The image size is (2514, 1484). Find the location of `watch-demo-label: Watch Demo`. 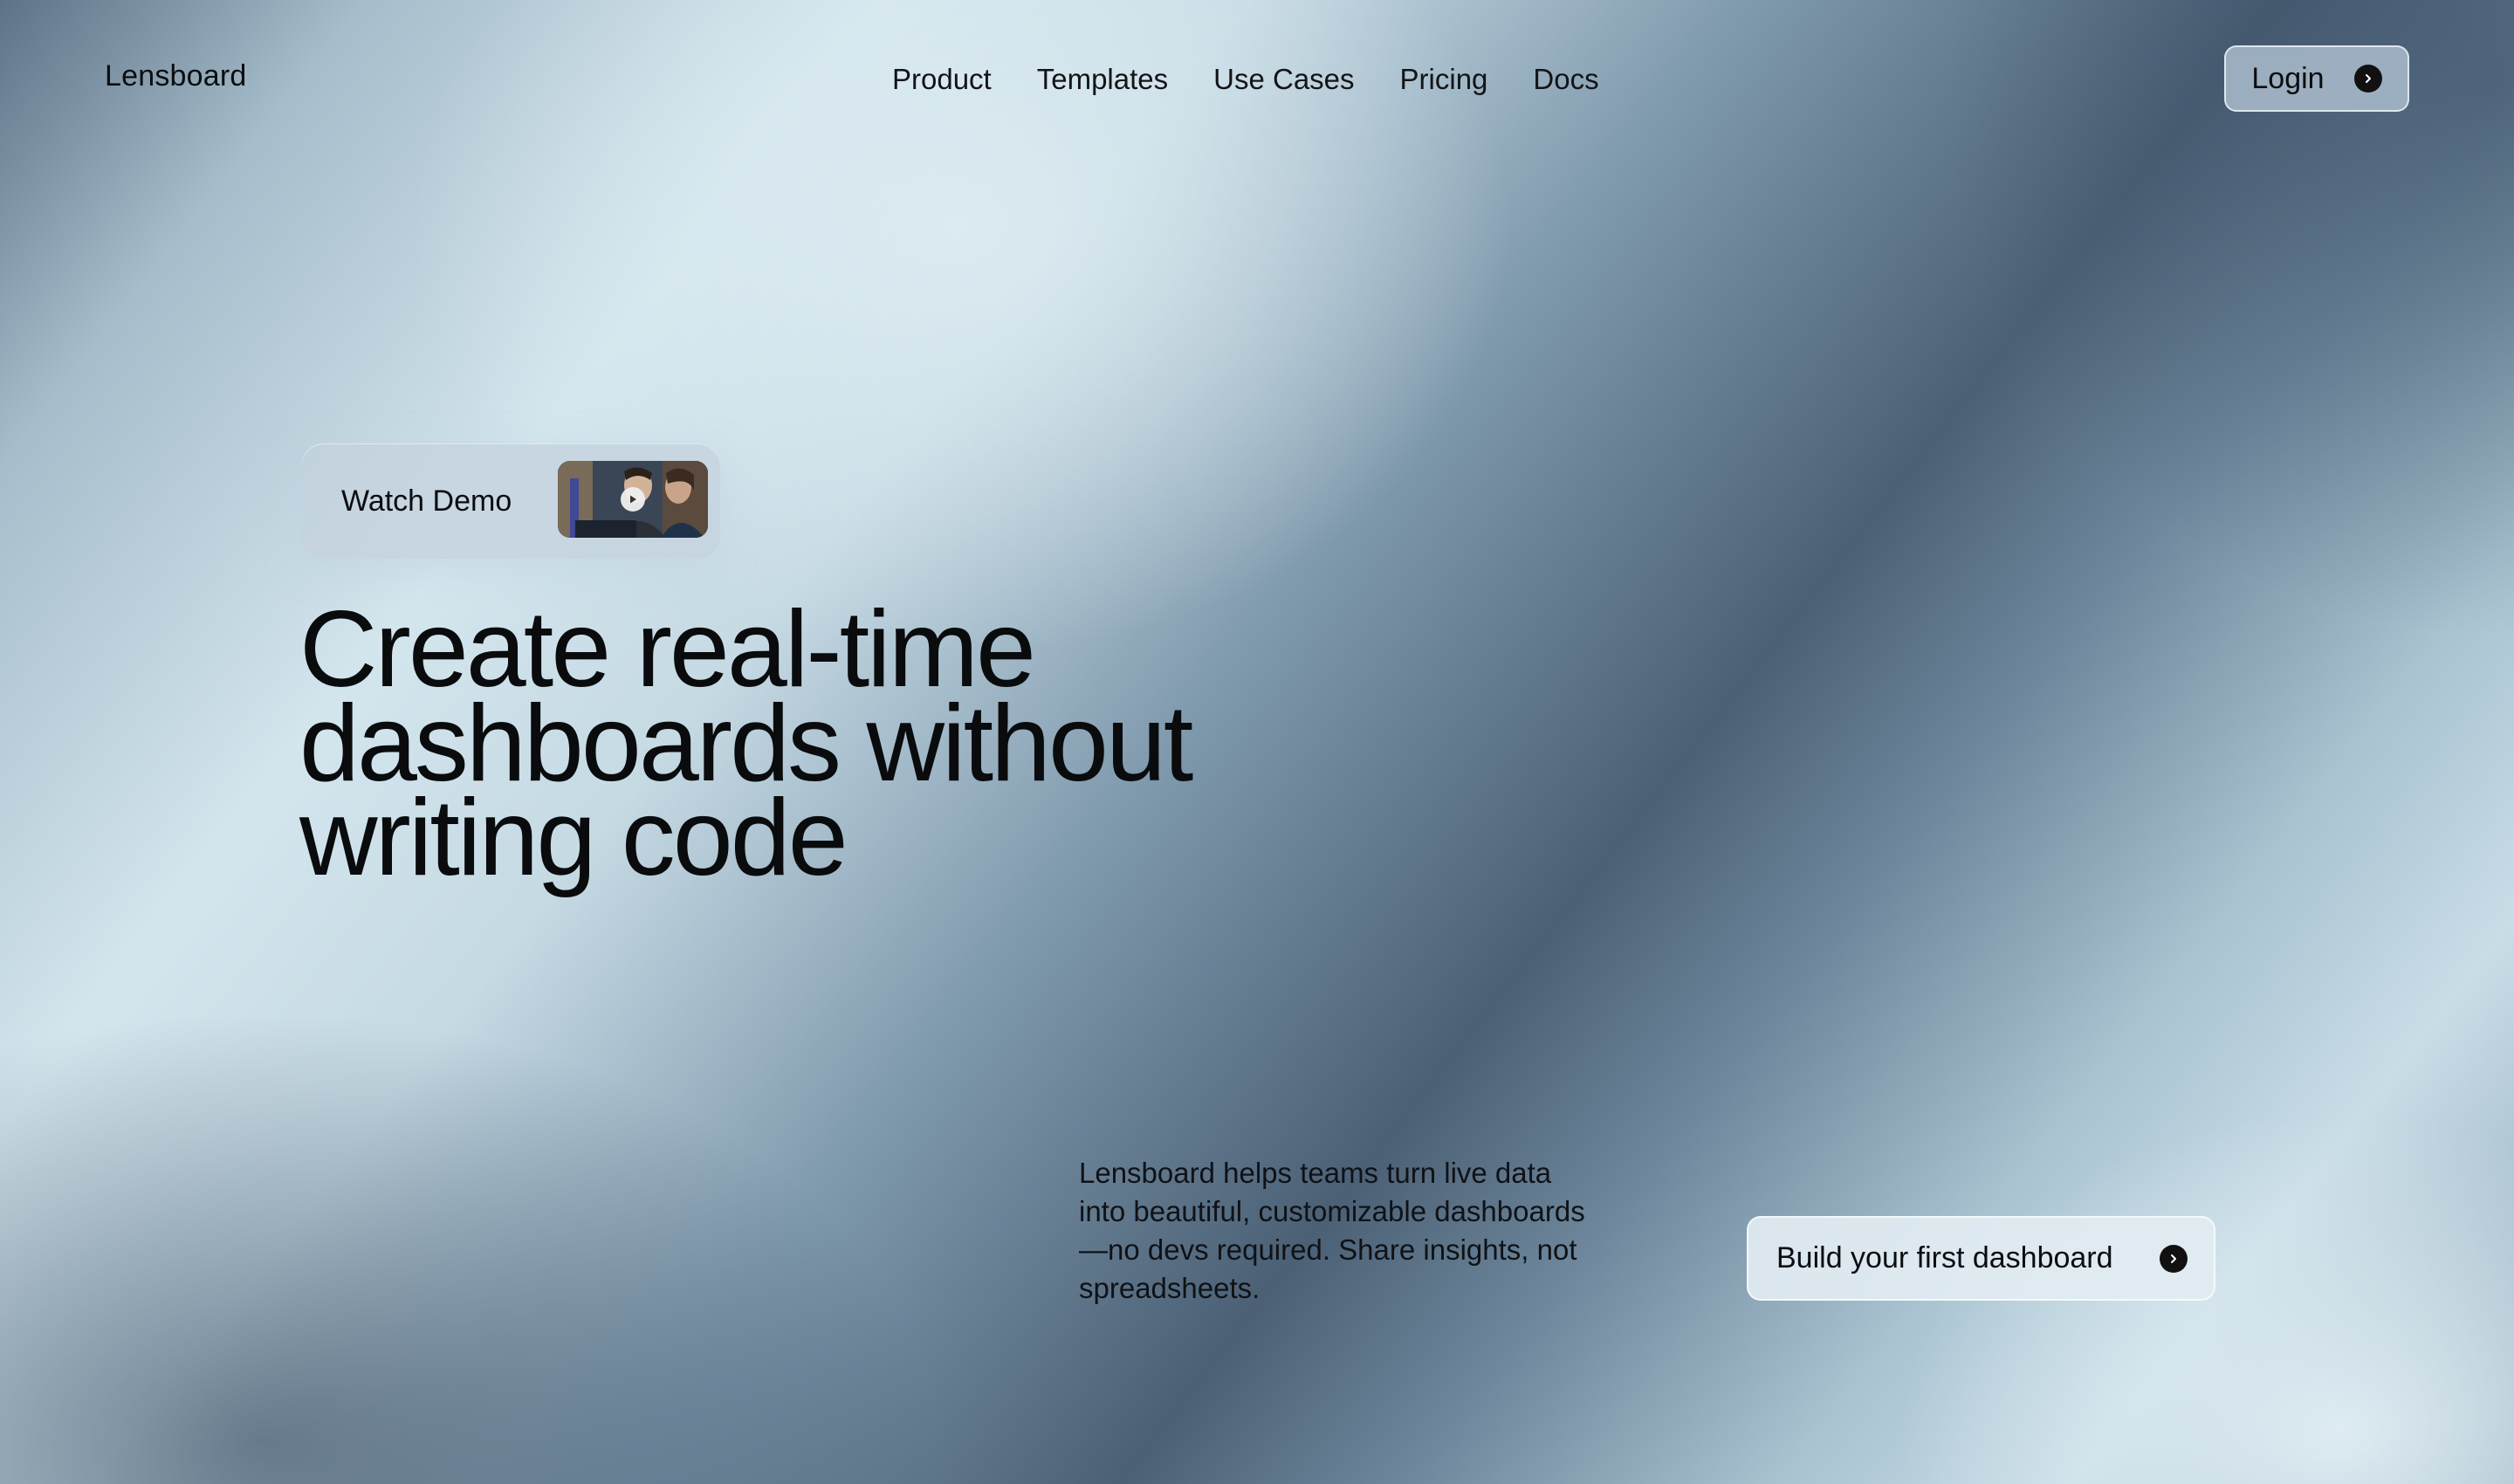

watch-demo-label: Watch Demo is located at coordinates (426, 501).